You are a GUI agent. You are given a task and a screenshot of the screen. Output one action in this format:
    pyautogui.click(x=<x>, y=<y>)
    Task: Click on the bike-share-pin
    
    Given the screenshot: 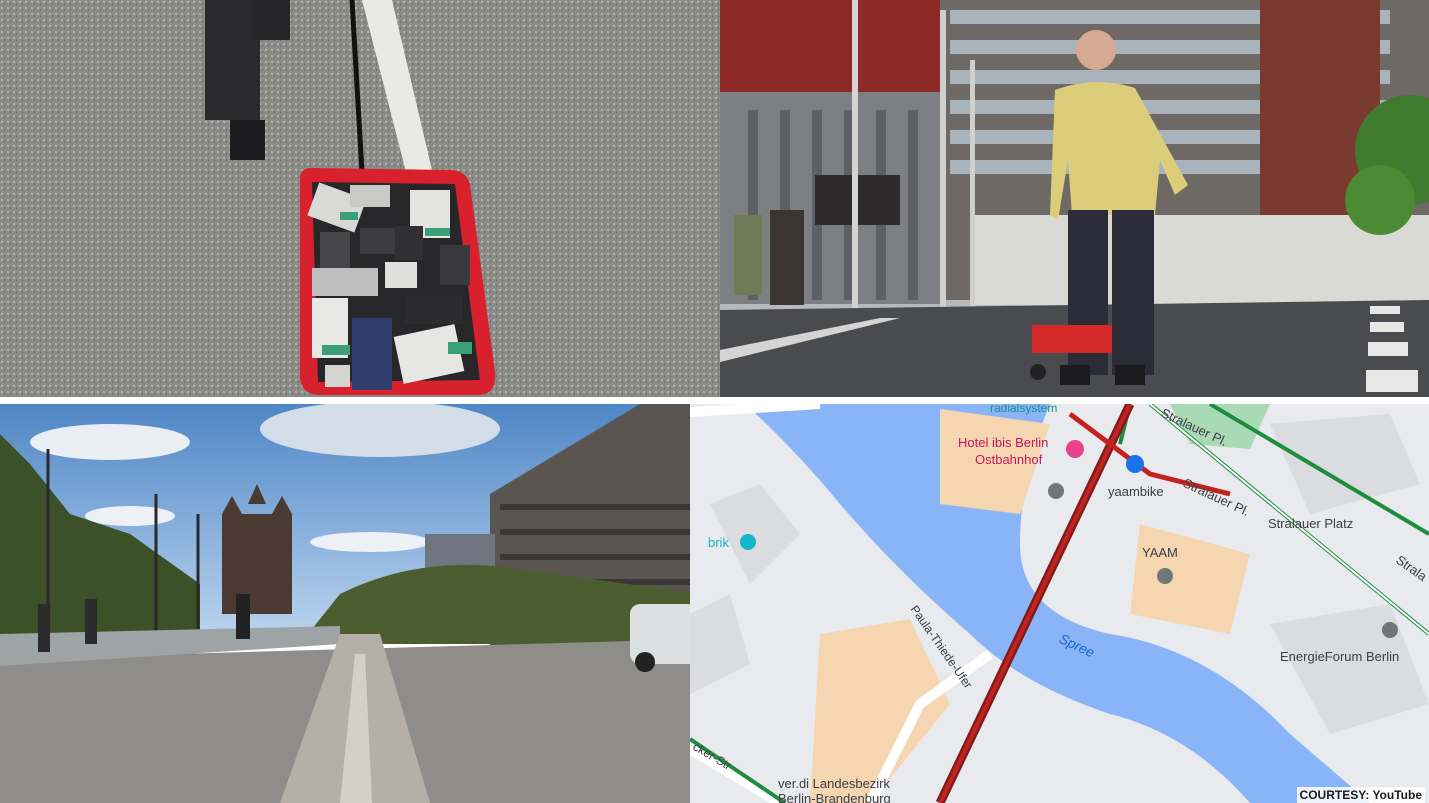 What is the action you would take?
    pyautogui.click(x=1135, y=464)
    